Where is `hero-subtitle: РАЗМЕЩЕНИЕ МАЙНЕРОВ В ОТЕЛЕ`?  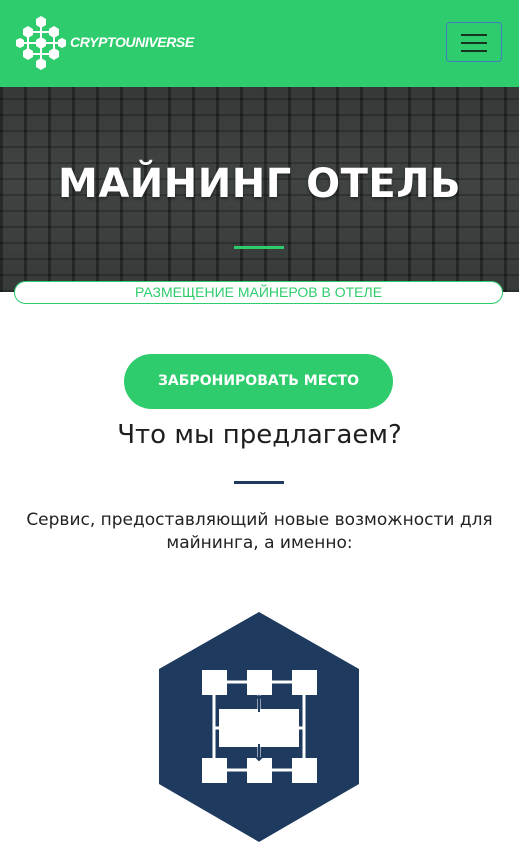 hero-subtitle: РАЗМЕЩЕНИЕ МАЙНЕРОВ В ОТЕЛЕ is located at coordinates (258, 292).